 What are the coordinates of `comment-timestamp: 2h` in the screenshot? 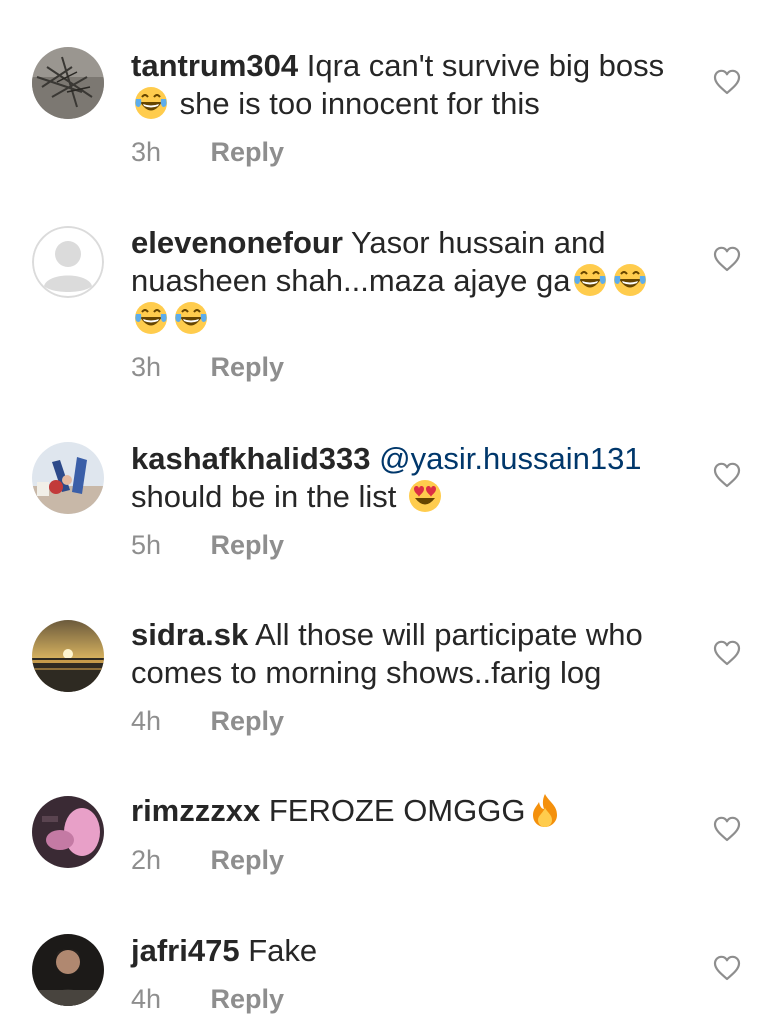 It's located at (146, 860).